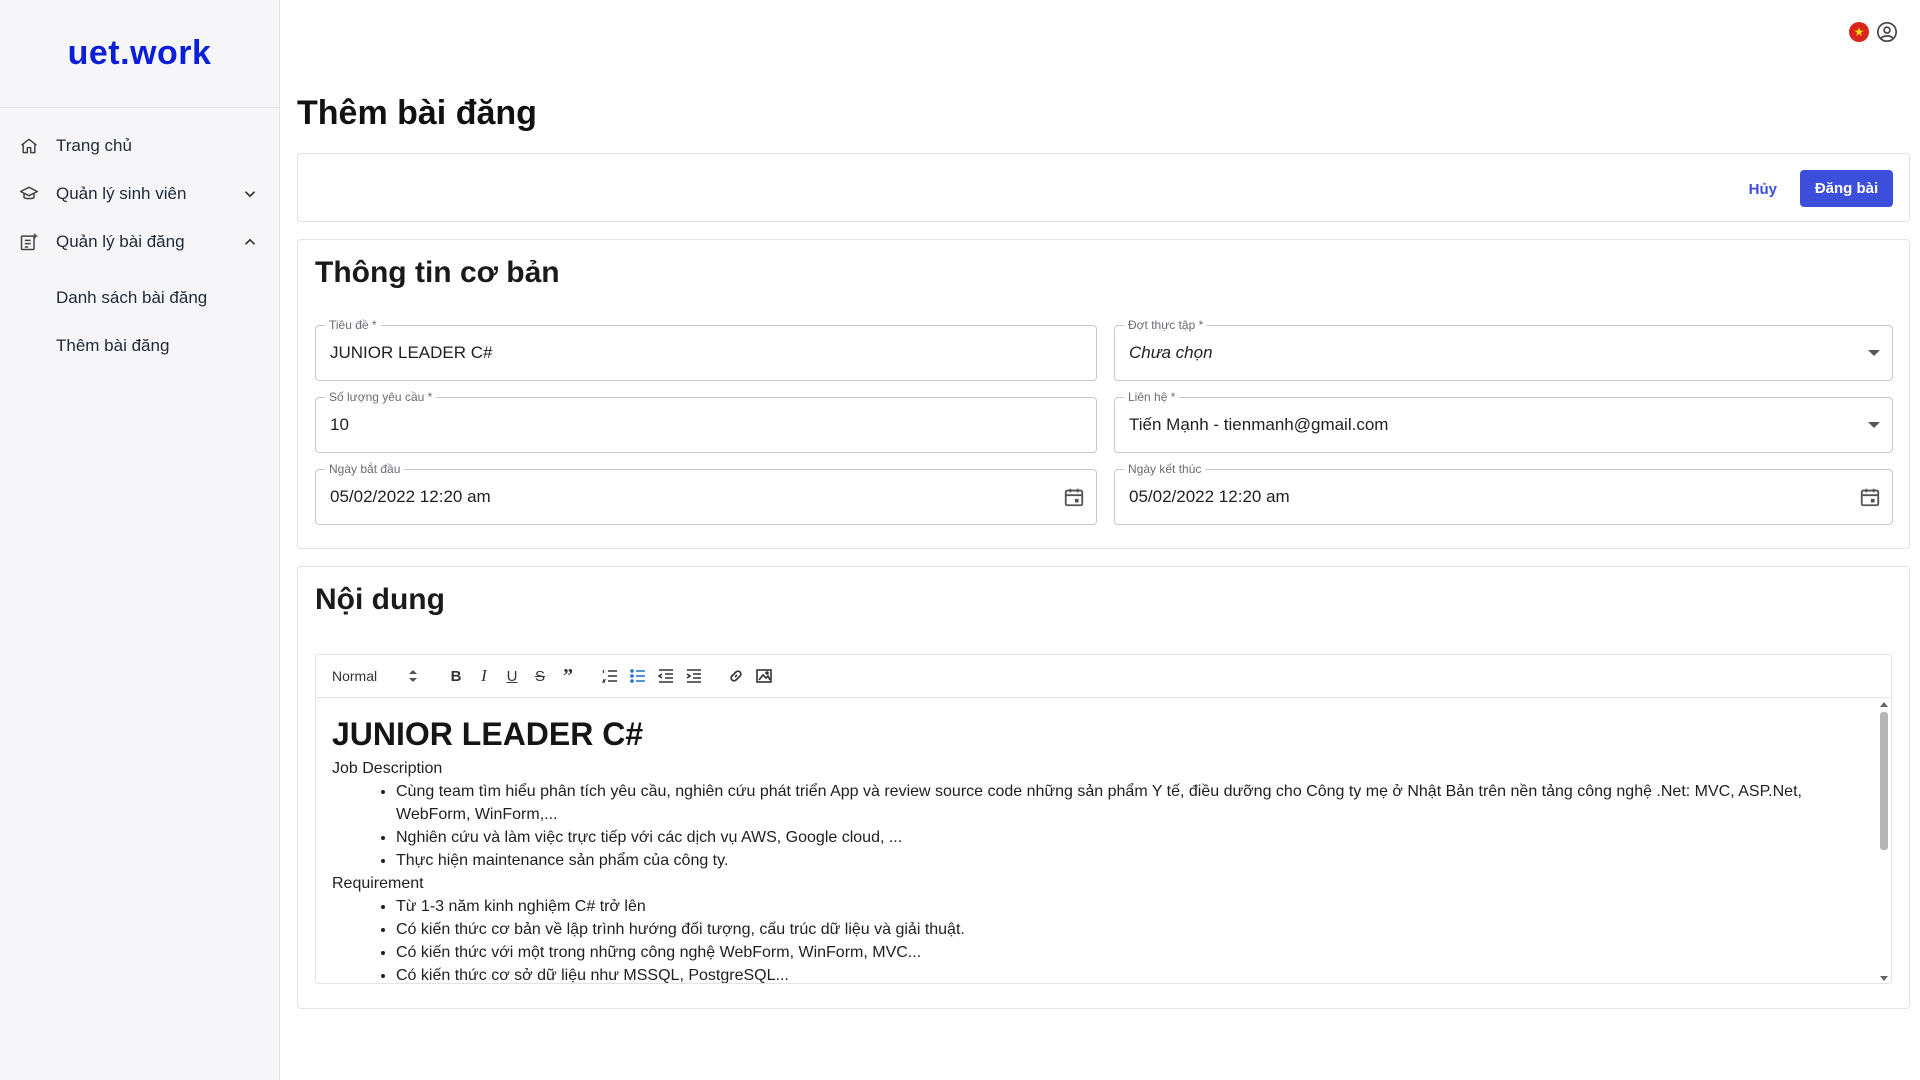 The width and height of the screenshot is (1920, 1080). What do you see at coordinates (139, 346) in the screenshot?
I see `sidebar-subitem-add-post: Thêm bài đăng` at bounding box center [139, 346].